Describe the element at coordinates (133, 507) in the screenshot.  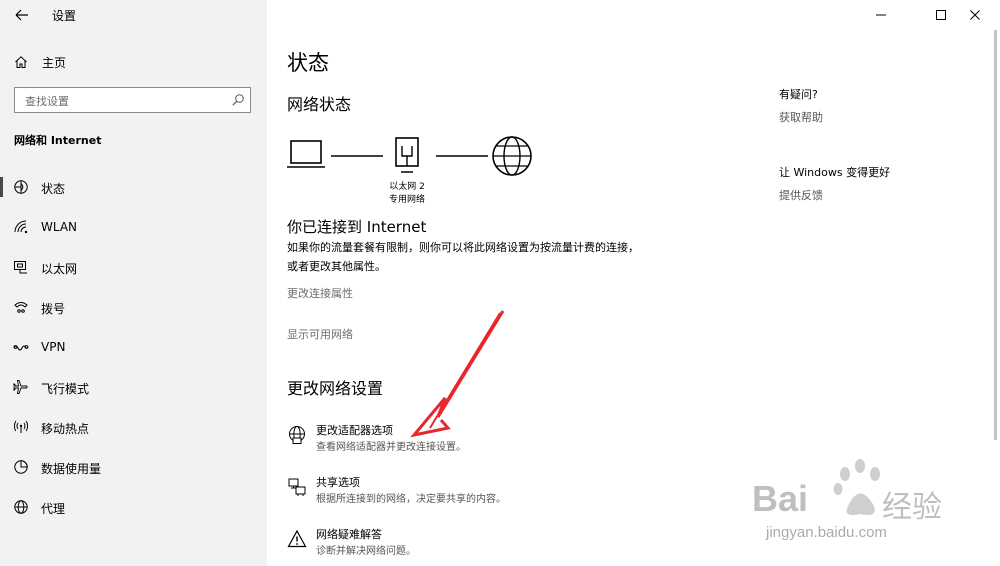
I see `sidebar-item-proxy: 代理` at that location.